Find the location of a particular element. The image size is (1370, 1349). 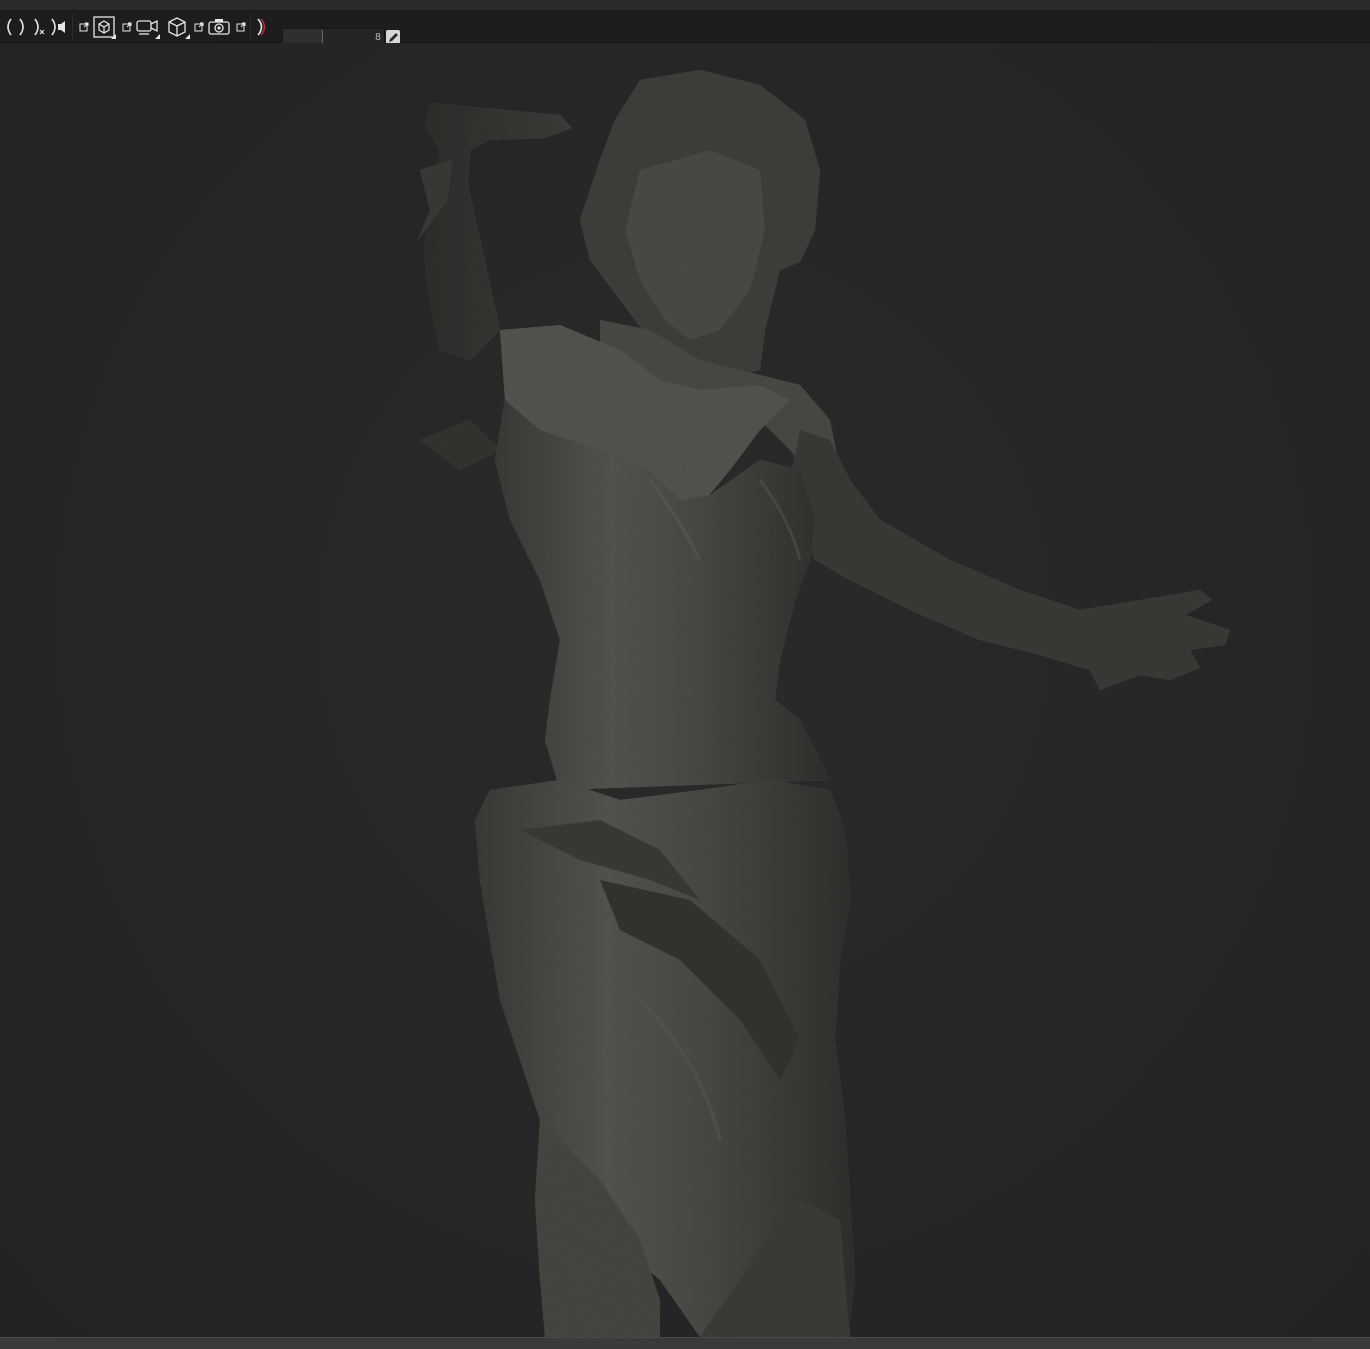

bracket-close-clear-icon is located at coordinates (39, 27).